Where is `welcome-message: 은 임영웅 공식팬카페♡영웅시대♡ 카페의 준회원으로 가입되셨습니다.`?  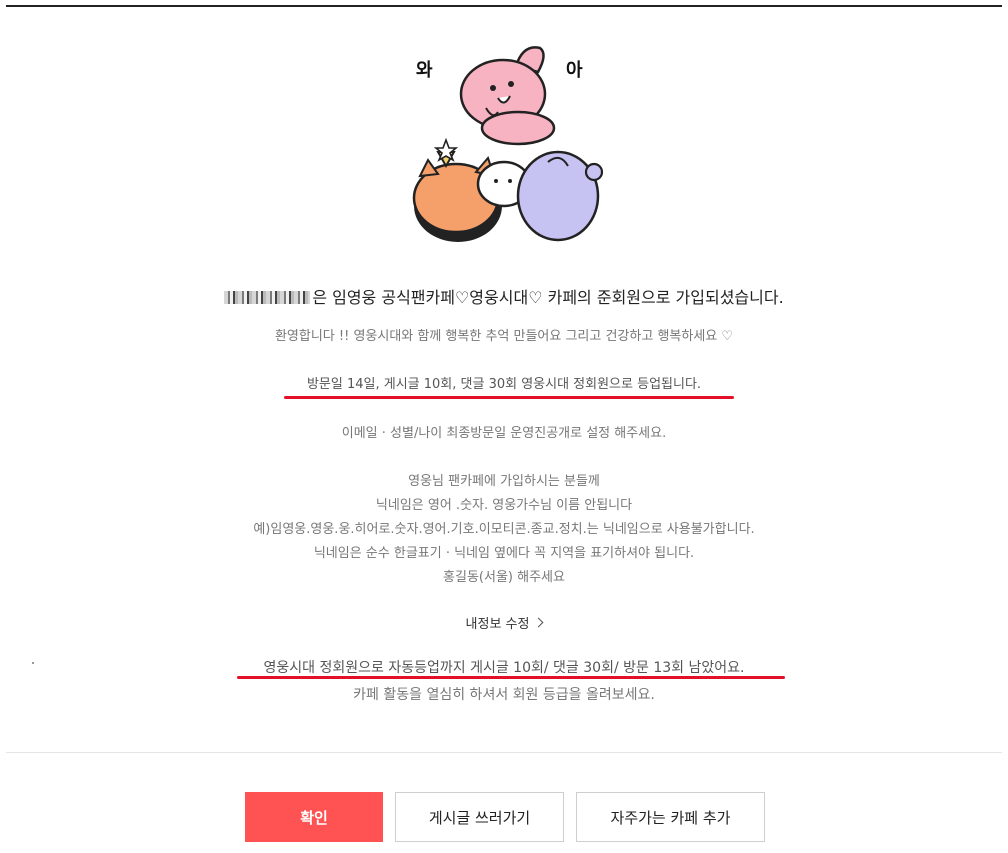 welcome-message: 은 임영웅 공식팬카페♡영웅시대♡ 카페의 준회원으로 가입되셨습니다. is located at coordinates (504, 296).